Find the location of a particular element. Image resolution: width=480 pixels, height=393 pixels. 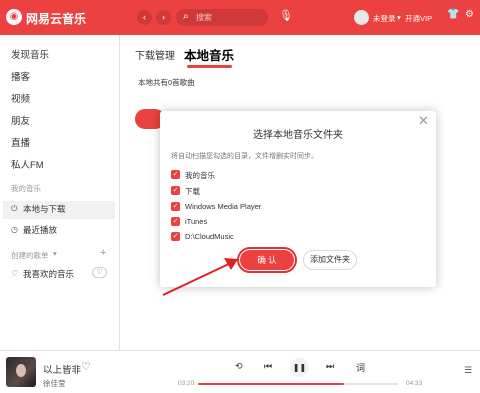

section-label-my-music: 我的音乐 is located at coordinates (26, 188).